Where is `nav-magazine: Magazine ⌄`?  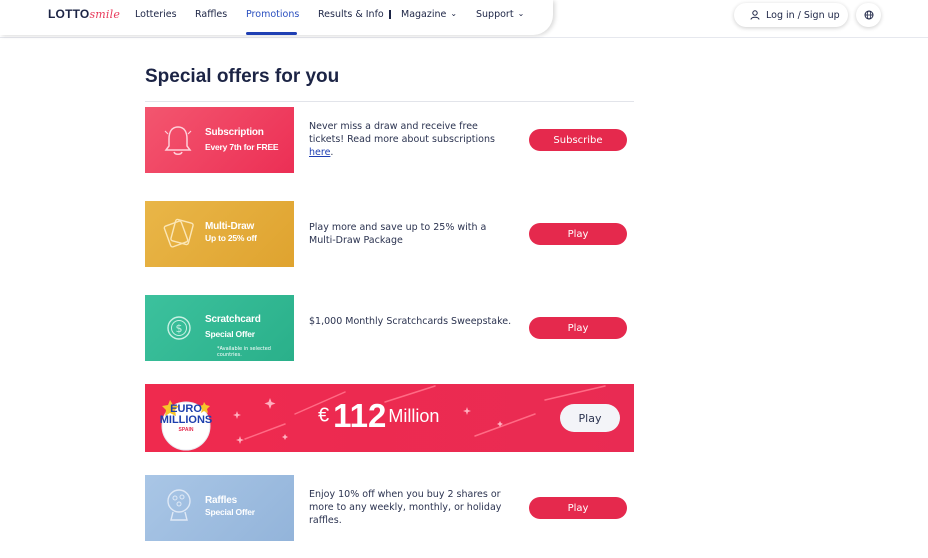 nav-magazine: Magazine ⌄ is located at coordinates (429, 14).